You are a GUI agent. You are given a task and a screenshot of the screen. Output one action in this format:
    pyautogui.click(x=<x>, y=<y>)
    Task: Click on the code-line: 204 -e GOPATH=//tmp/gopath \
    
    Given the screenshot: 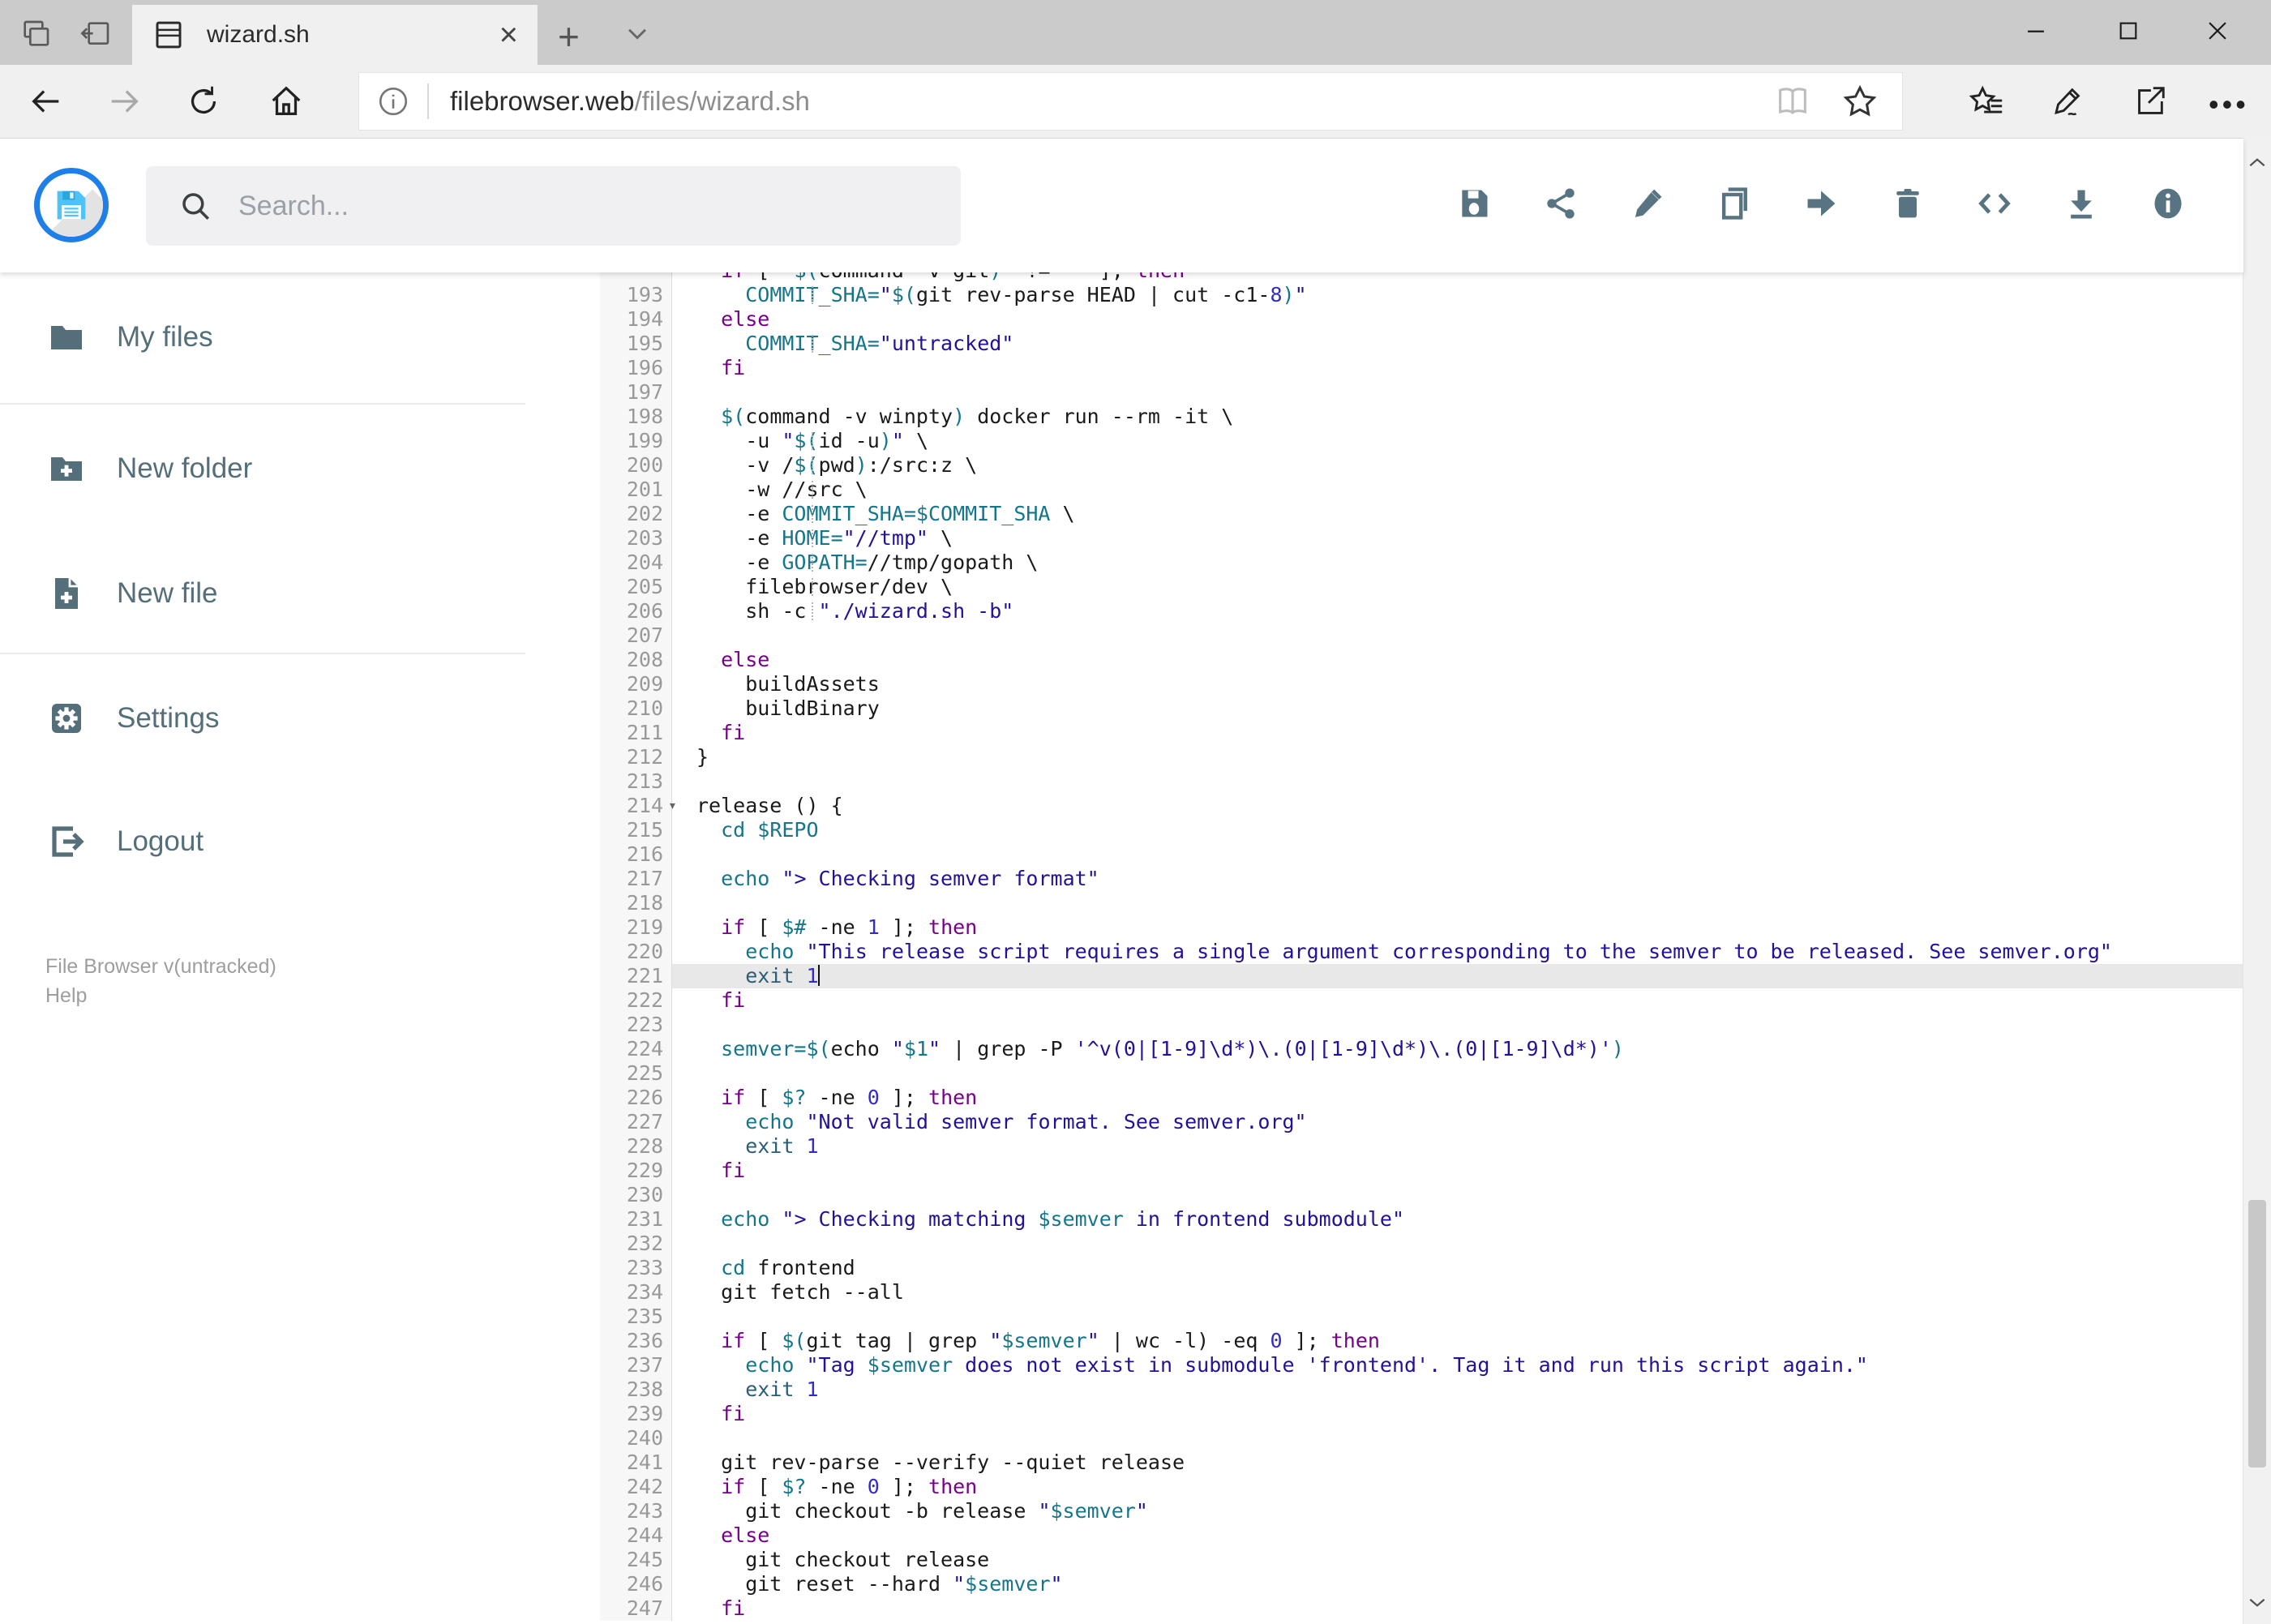 What is the action you would take?
    pyautogui.click(x=1422, y=563)
    